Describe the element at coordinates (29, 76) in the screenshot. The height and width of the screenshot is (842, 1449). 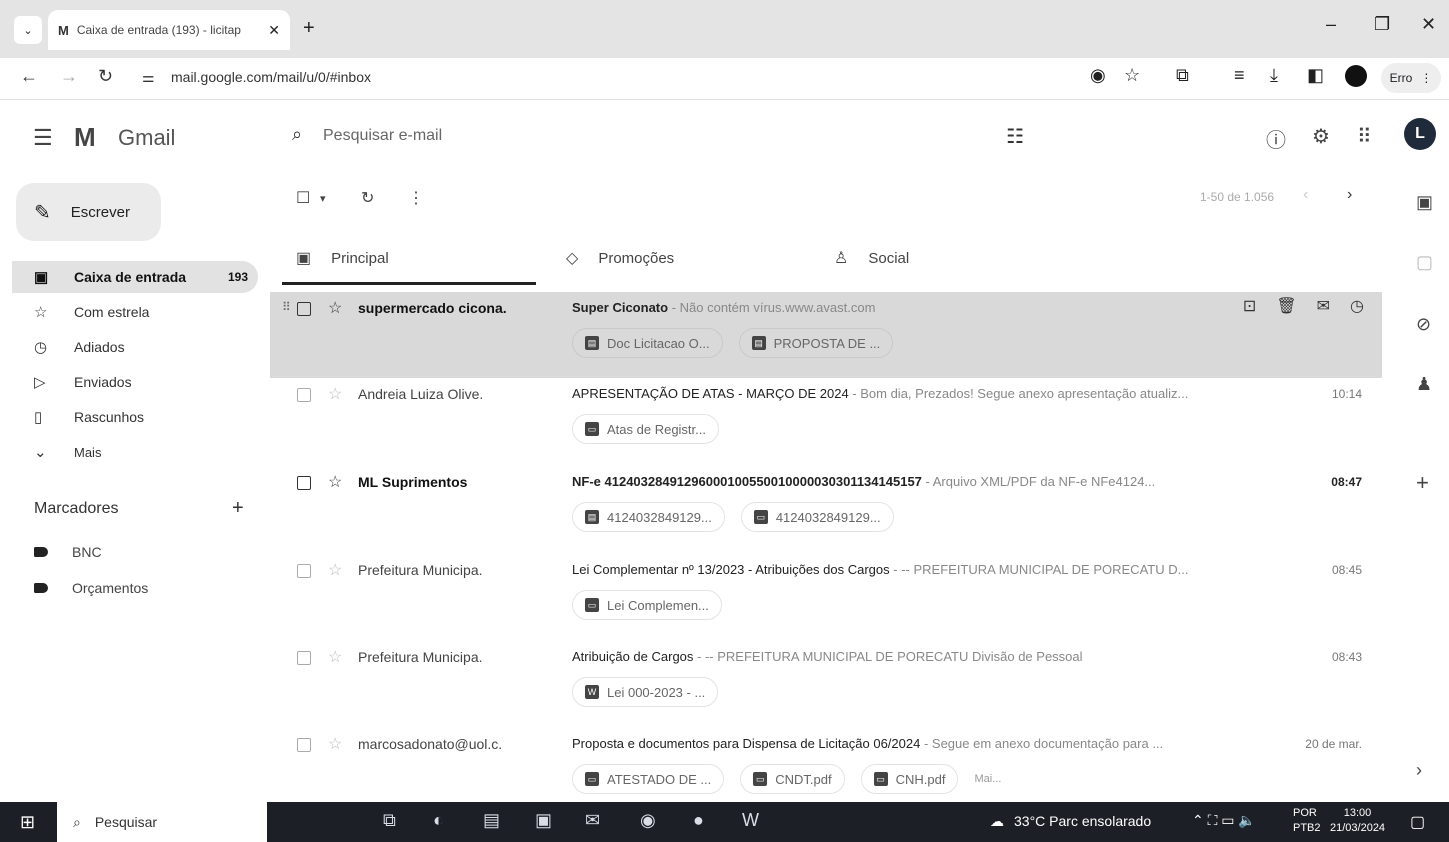
I see `back-icon: ←` at that location.